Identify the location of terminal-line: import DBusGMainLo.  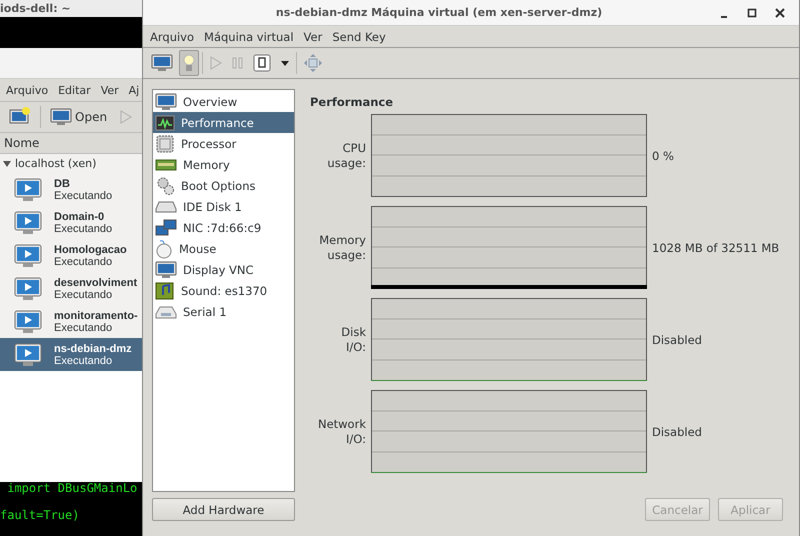
(72, 488).